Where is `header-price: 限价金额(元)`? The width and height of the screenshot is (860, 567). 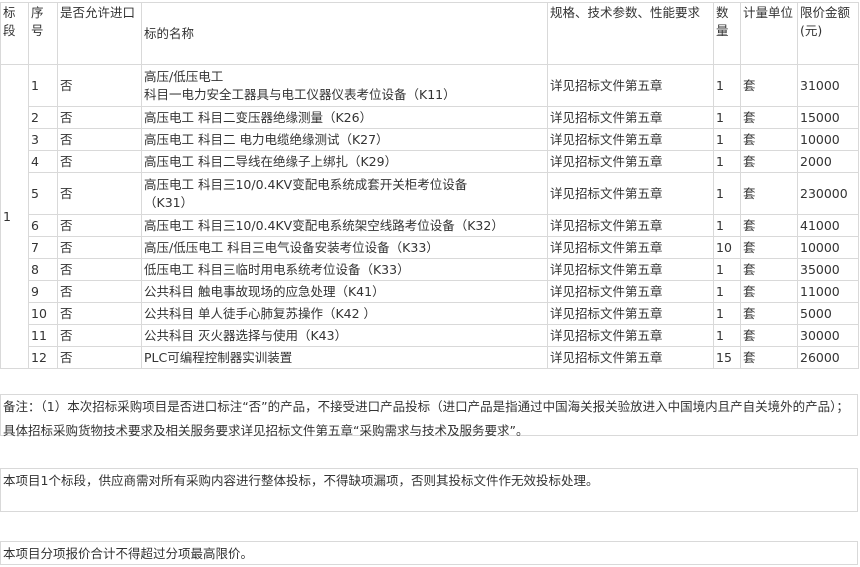
header-price: 限价金额(元) is located at coordinates (828, 33).